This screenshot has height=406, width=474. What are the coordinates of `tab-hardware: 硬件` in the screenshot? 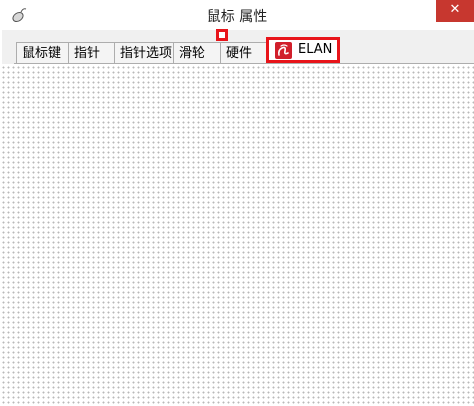 It's located at (244, 53).